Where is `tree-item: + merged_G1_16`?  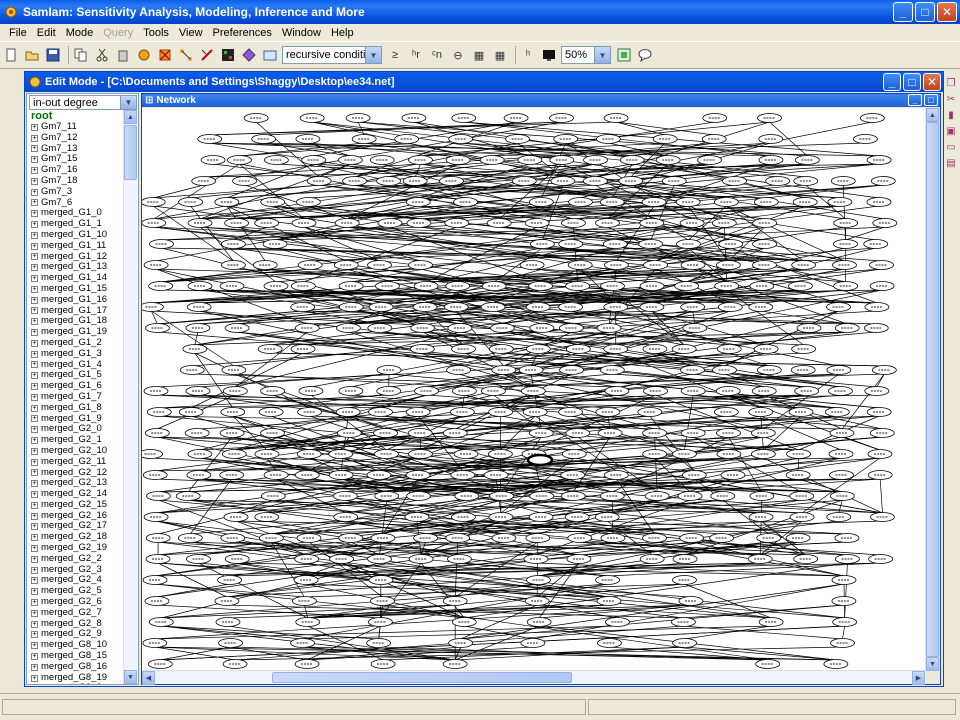
tree-item: + merged_G1_16 is located at coordinates (75, 300).